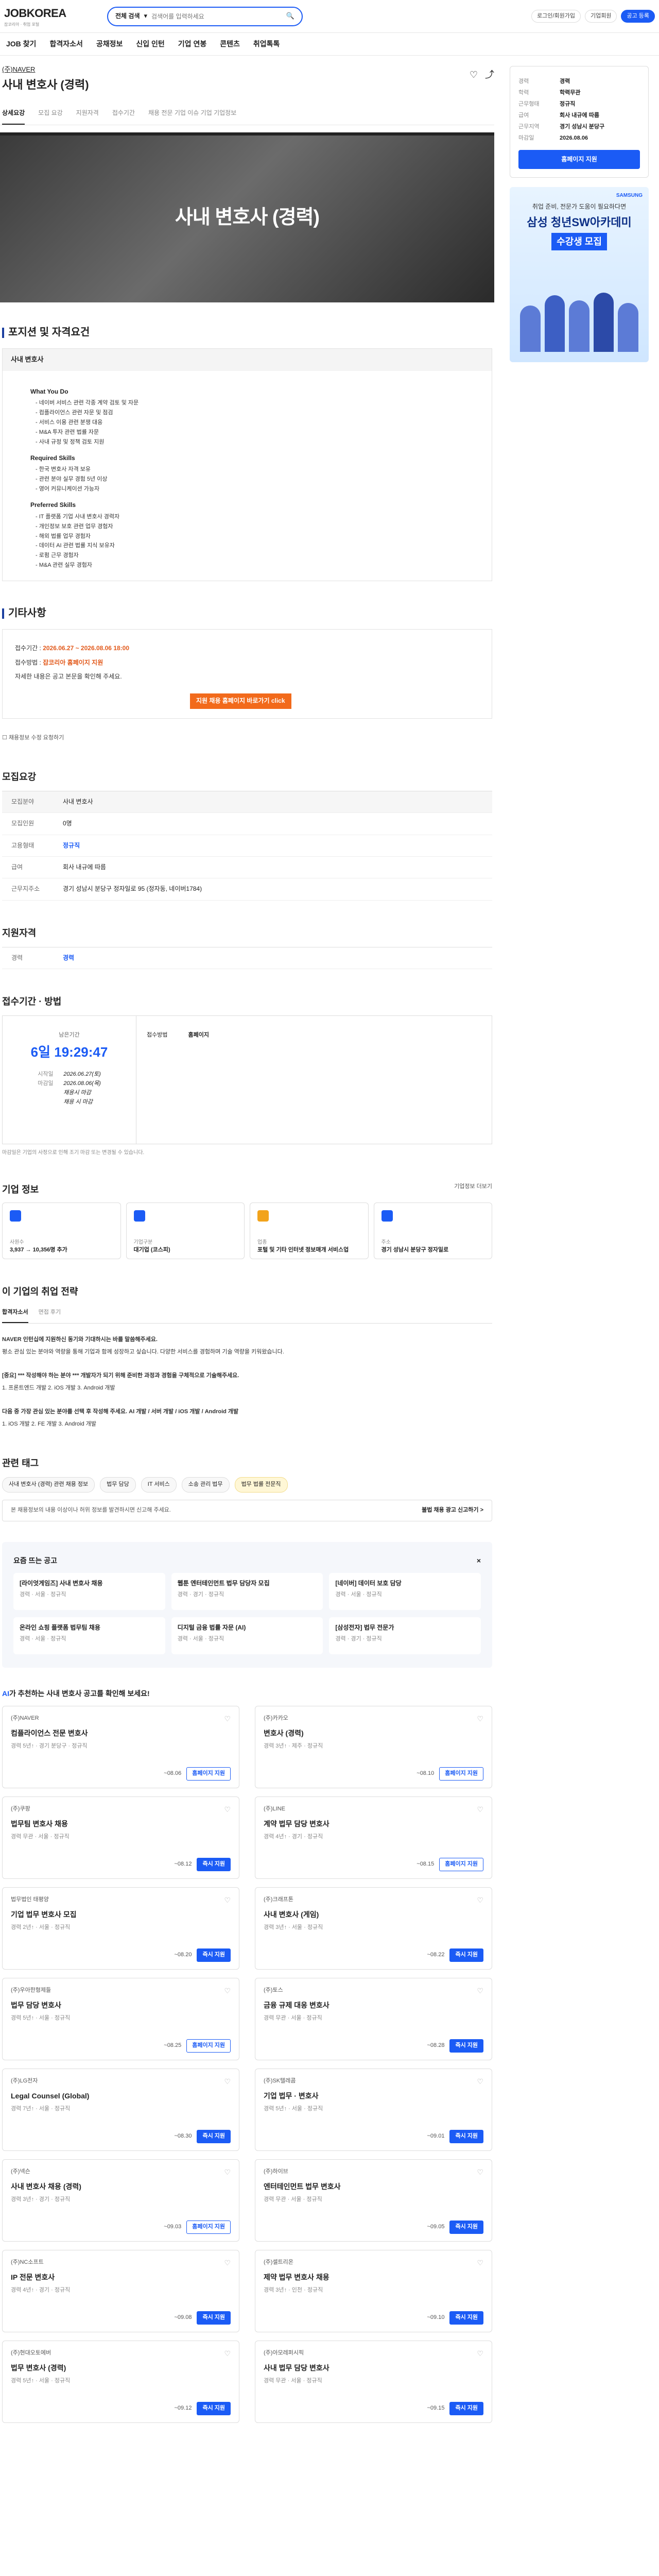 The height and width of the screenshot is (2576, 659). Describe the element at coordinates (65, 44) in the screenshot. I see `nav-item: 합격자소서` at that location.